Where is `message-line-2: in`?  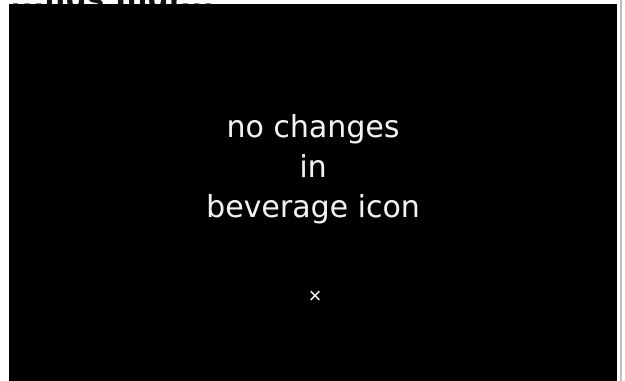 message-line-2: in is located at coordinates (313, 167).